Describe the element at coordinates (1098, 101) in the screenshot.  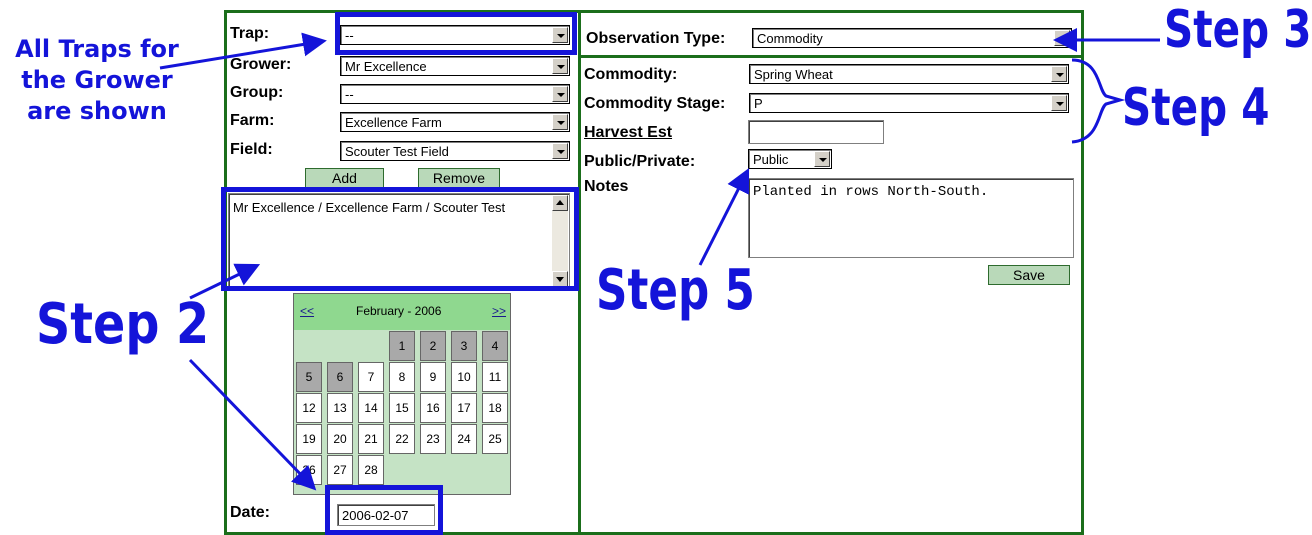
I see `step4-brace` at that location.